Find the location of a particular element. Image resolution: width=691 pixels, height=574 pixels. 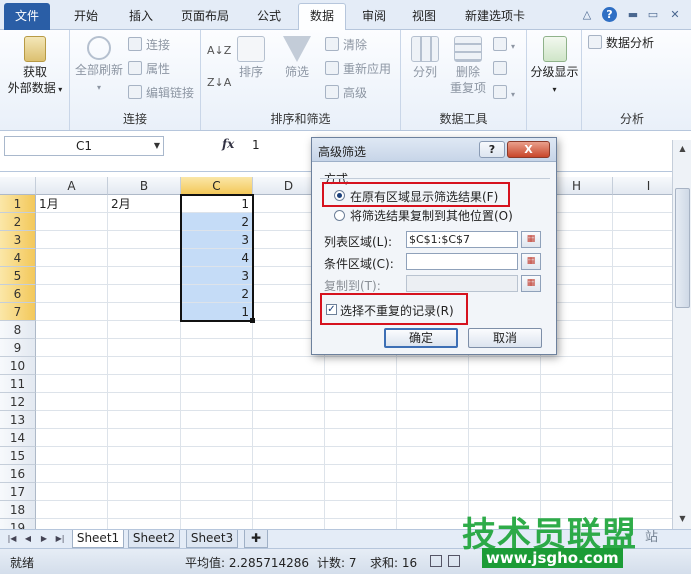

prev-sheet-icon: ◀ is located at coordinates (28, 539).